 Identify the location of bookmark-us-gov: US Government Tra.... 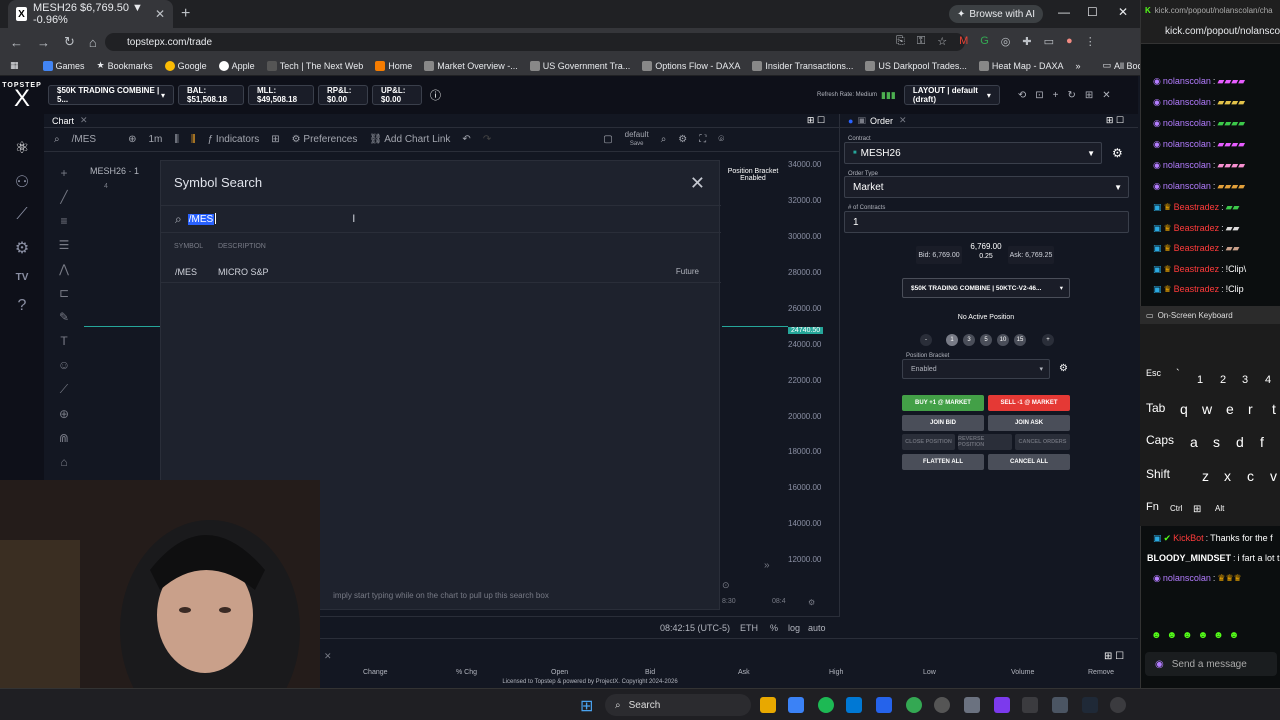
(579, 65).